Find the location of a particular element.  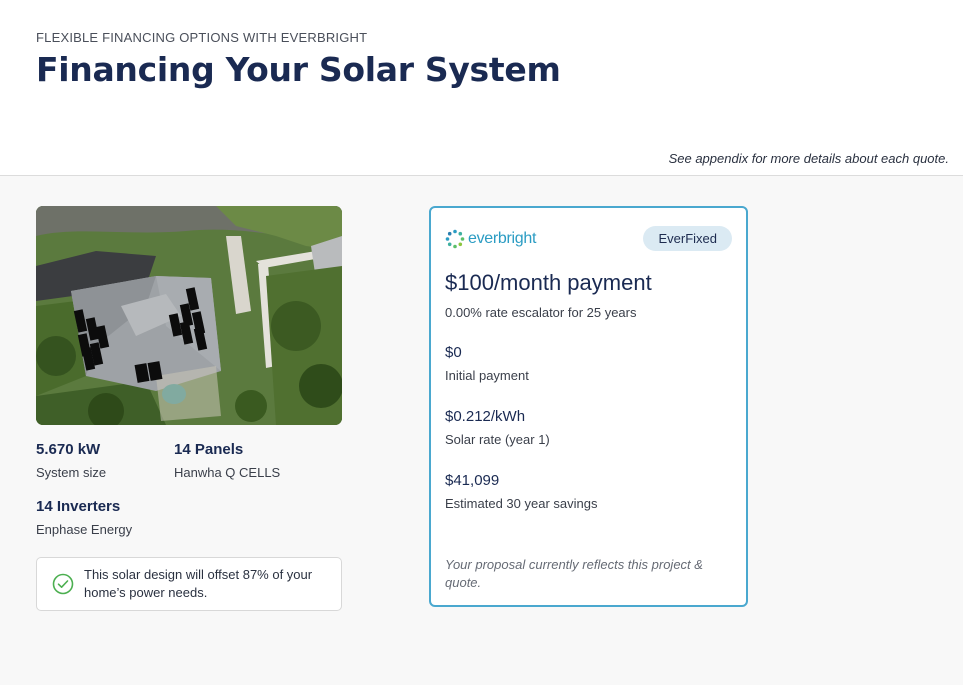

spec-label: System size is located at coordinates (71, 472).